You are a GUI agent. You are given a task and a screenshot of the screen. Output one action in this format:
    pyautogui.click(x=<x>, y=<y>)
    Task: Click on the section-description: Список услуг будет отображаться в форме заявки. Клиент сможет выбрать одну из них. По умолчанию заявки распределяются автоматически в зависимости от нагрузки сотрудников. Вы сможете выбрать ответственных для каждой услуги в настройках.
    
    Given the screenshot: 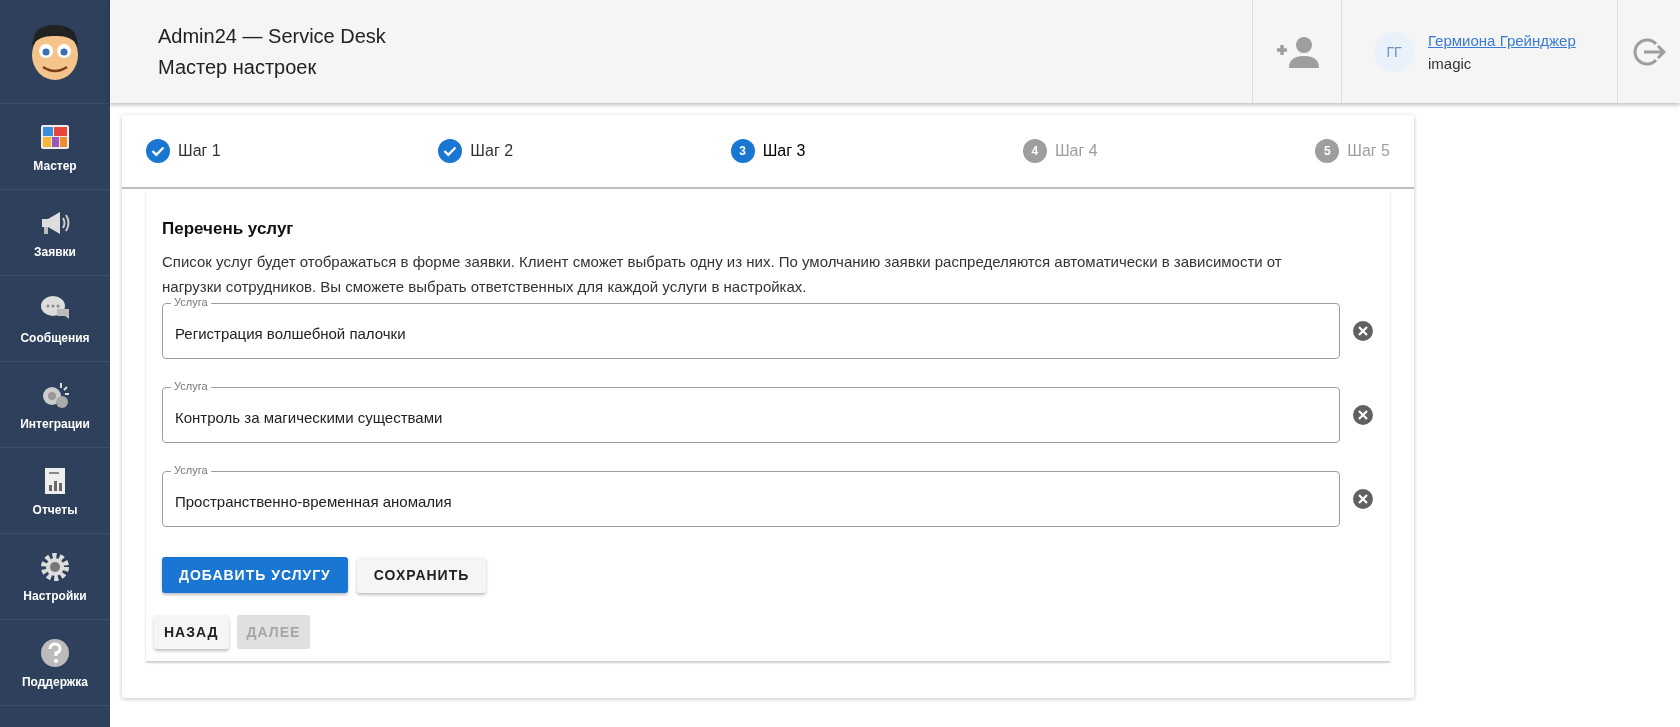 What is the action you would take?
    pyautogui.click(x=722, y=274)
    